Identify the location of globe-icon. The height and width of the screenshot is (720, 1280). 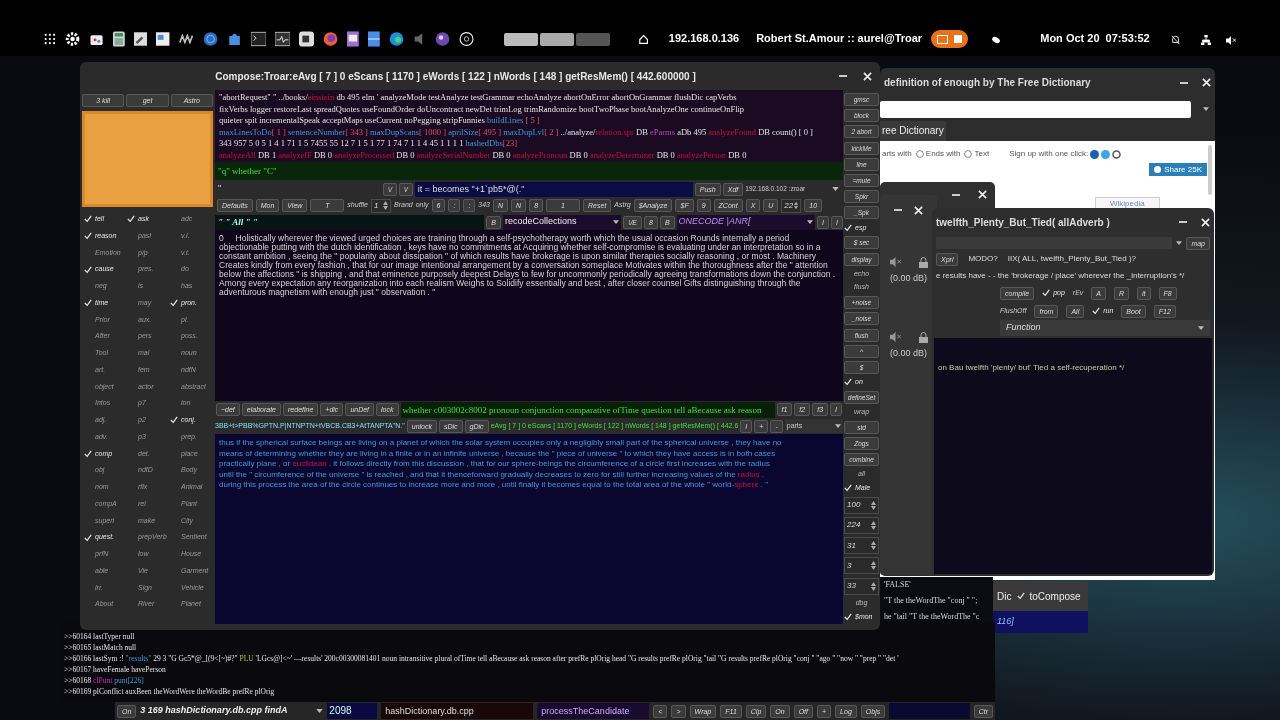
(210, 39).